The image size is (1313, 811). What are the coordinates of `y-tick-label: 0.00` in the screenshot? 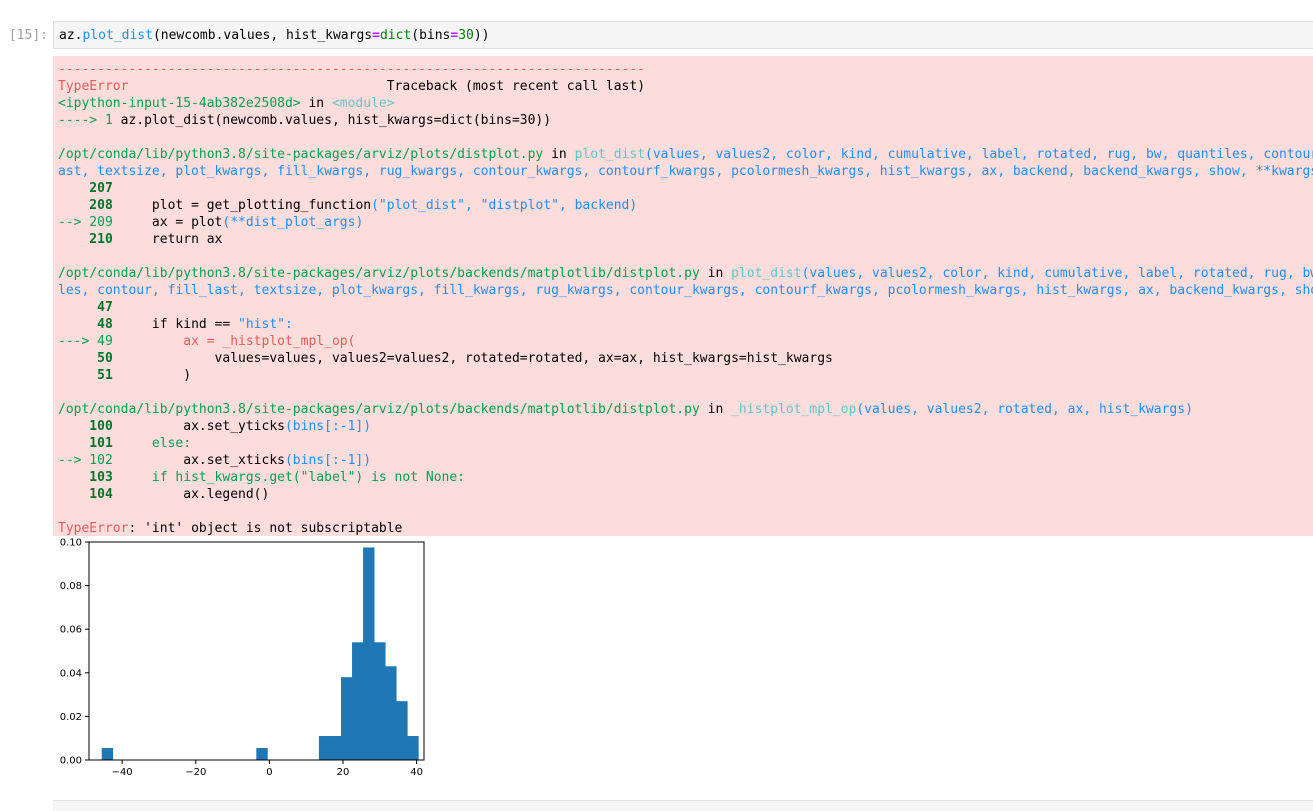 It's located at (71, 761).